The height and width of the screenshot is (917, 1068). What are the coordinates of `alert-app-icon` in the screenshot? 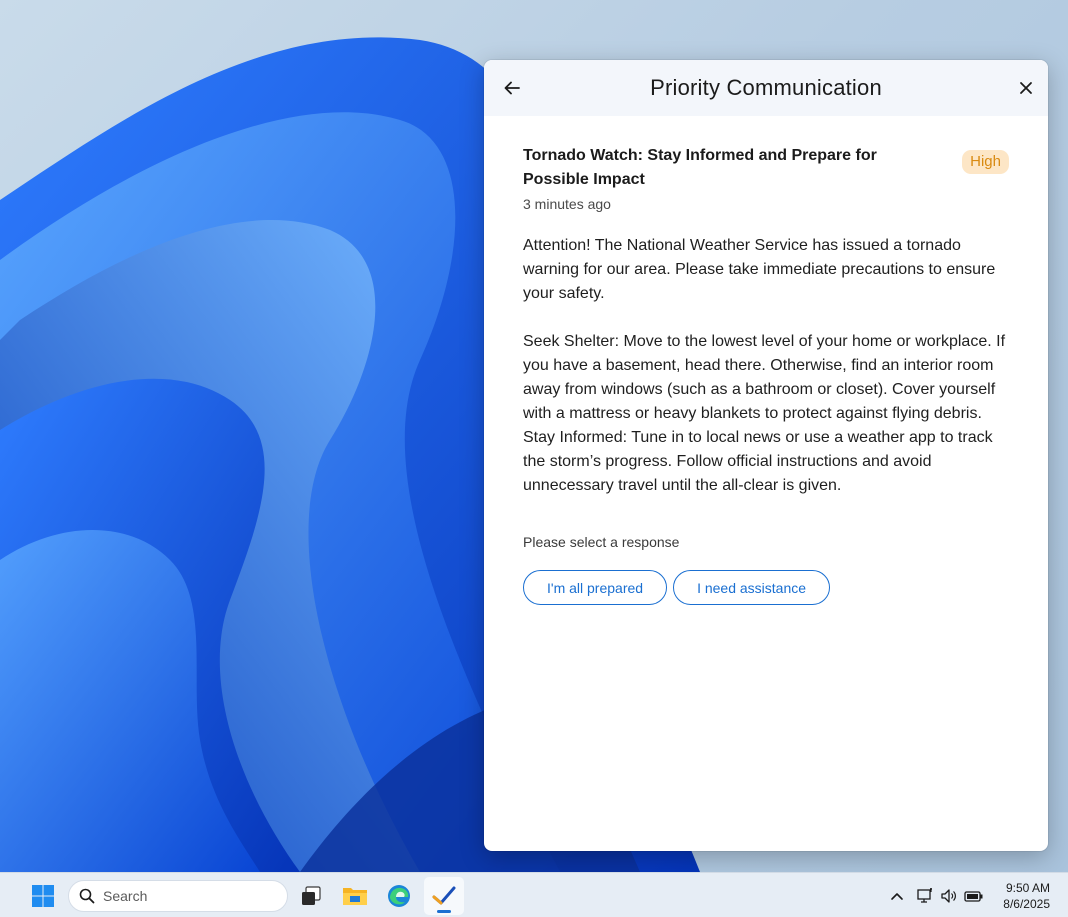 It's located at (444, 895).